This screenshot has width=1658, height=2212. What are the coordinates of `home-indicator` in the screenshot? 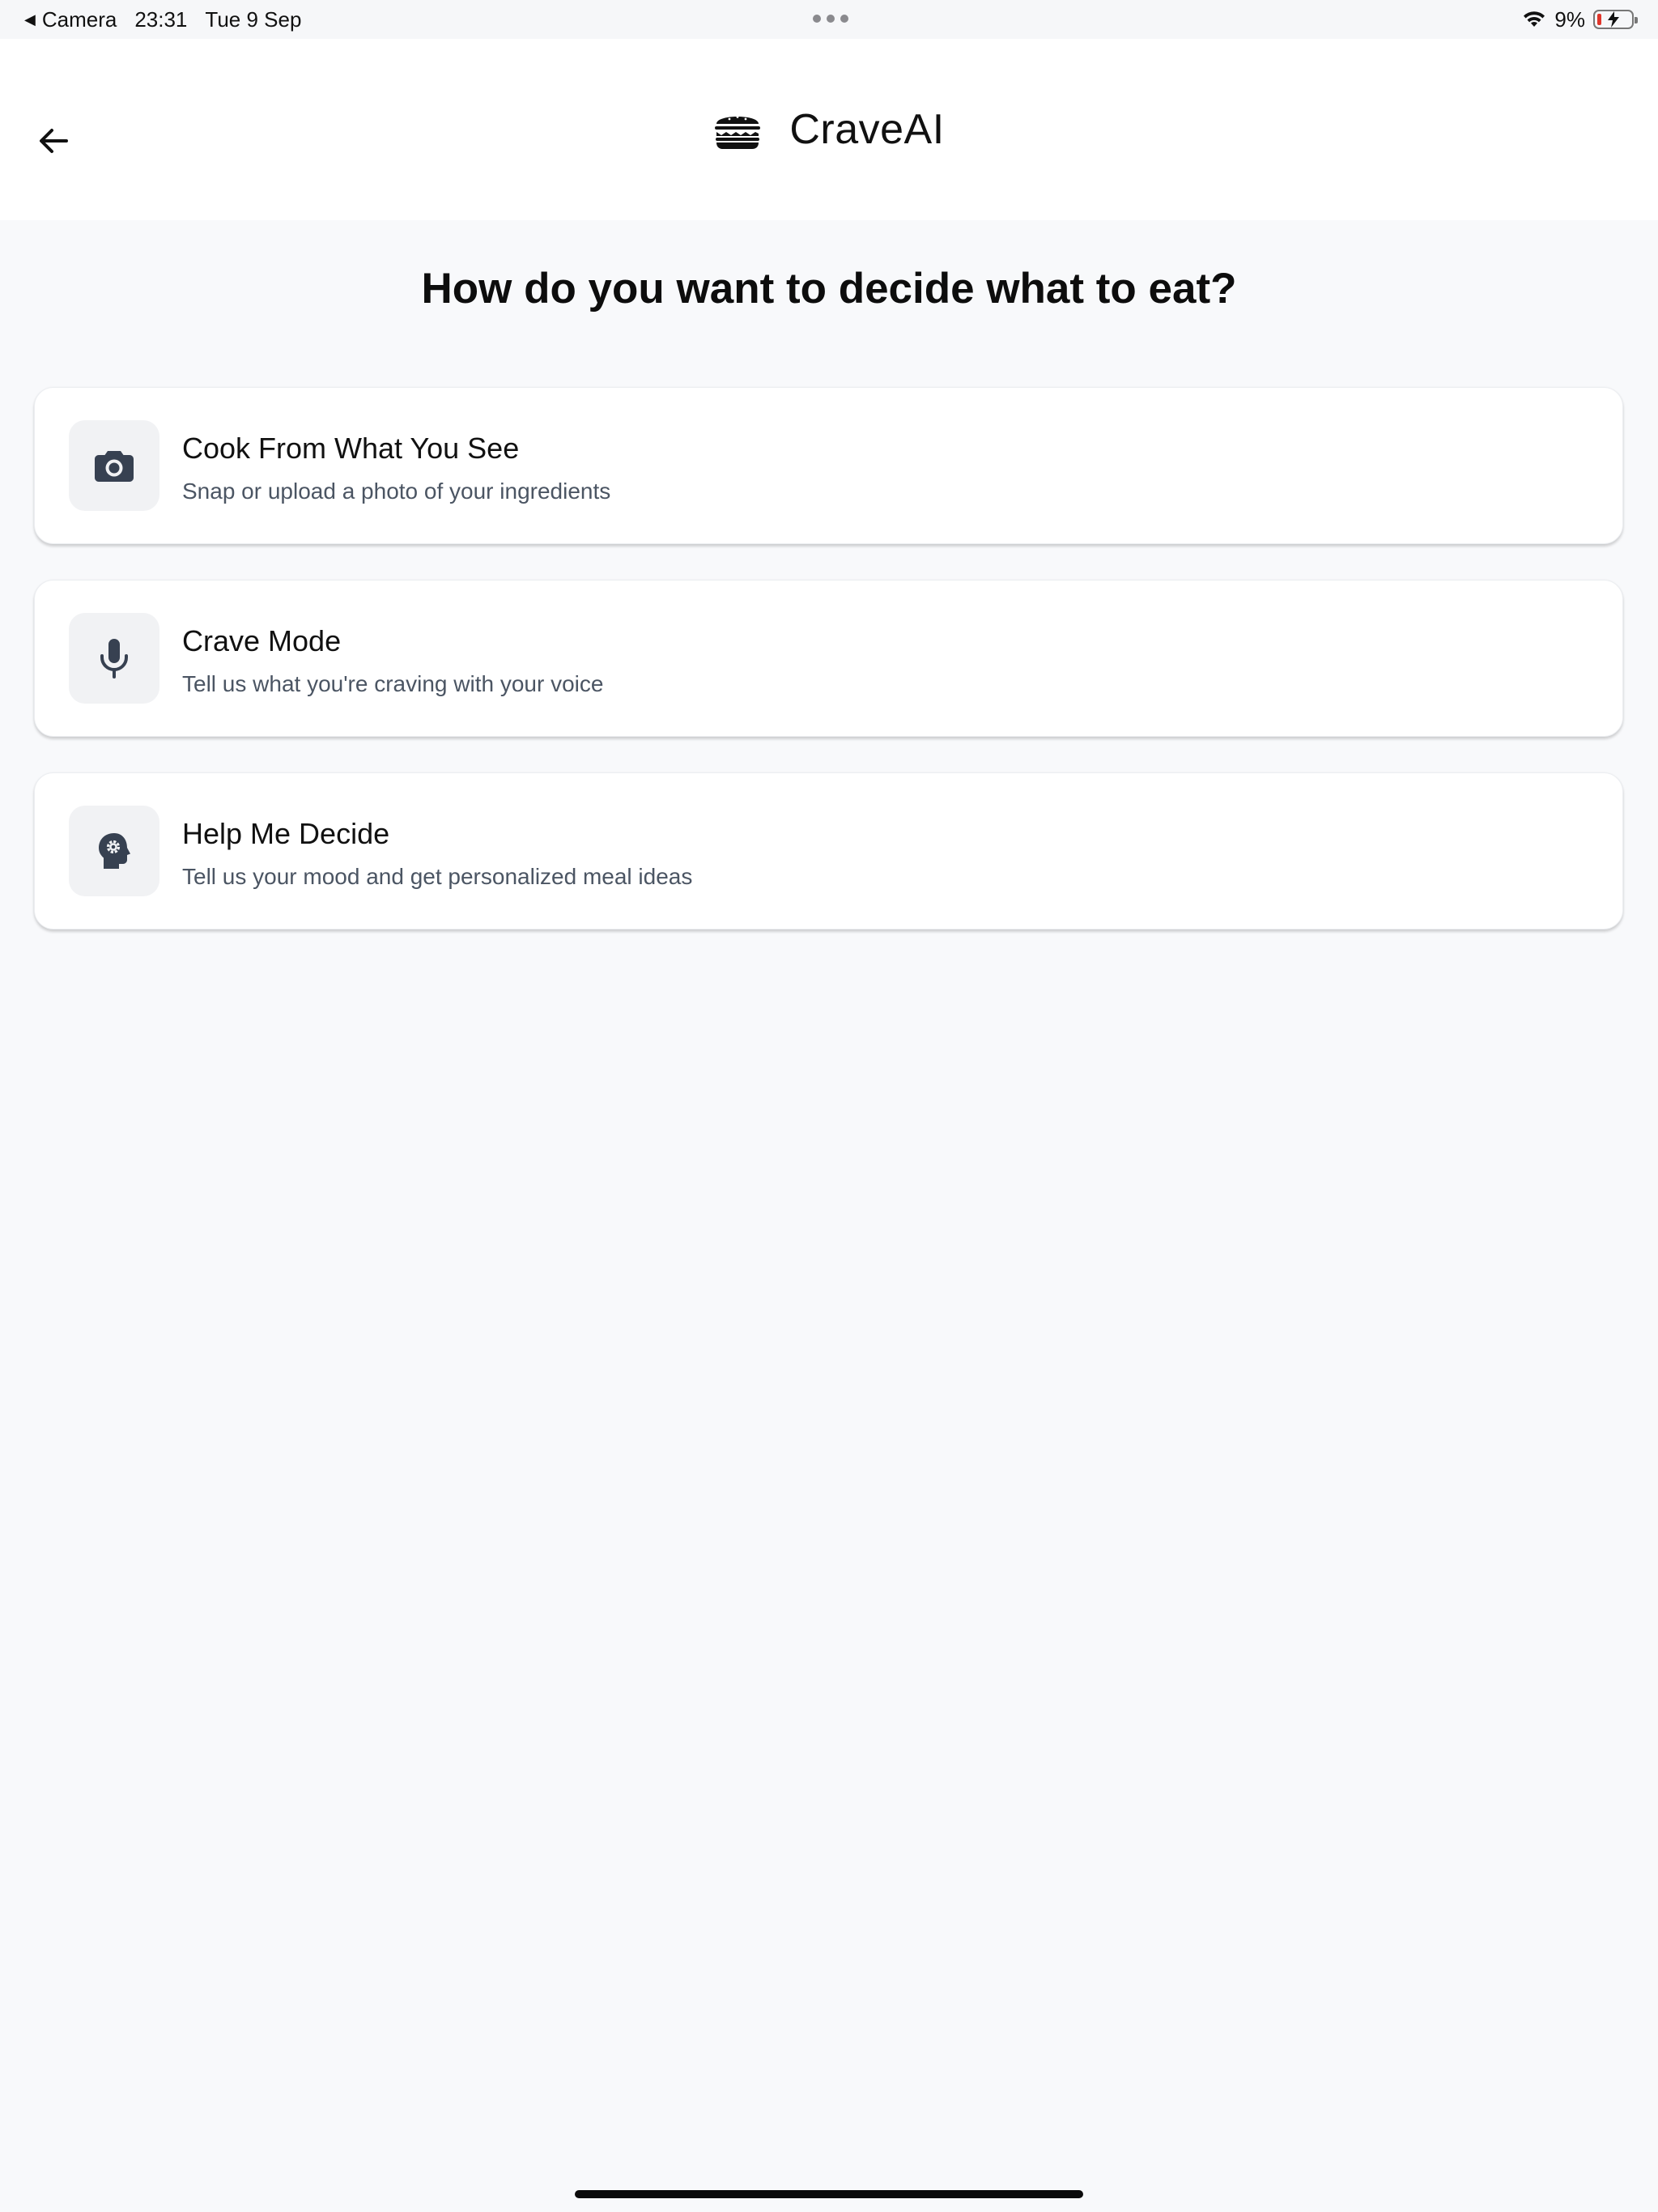 It's located at (829, 2194).